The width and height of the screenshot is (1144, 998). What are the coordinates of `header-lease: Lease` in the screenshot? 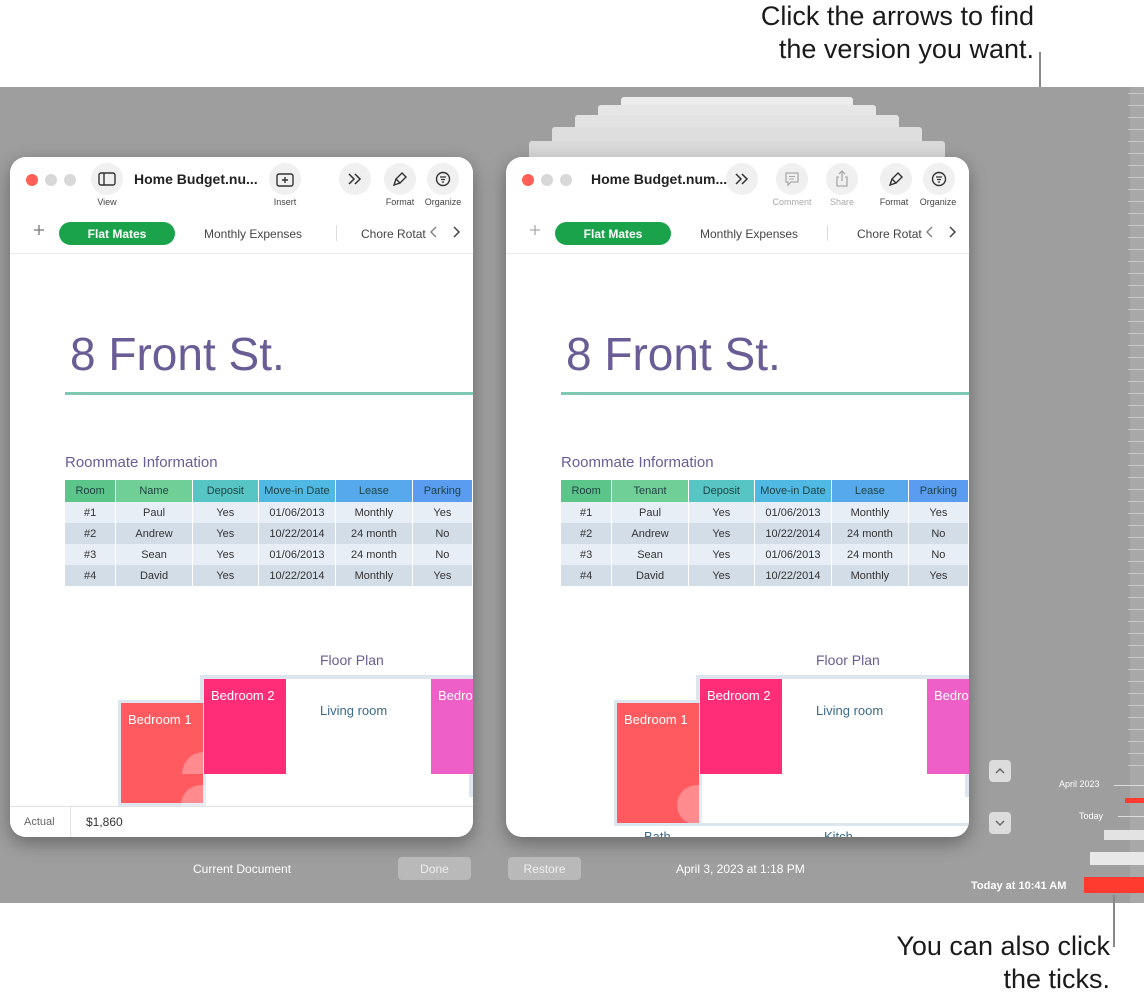 It's located at (374, 491).